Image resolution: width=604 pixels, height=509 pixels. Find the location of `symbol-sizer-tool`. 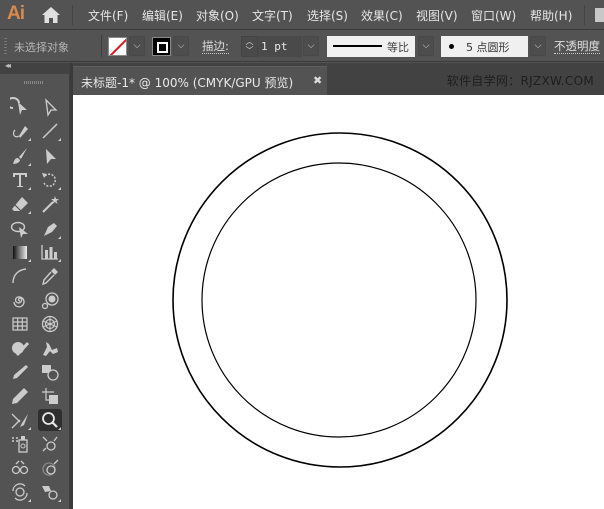

symbol-sizer-tool is located at coordinates (50, 468).